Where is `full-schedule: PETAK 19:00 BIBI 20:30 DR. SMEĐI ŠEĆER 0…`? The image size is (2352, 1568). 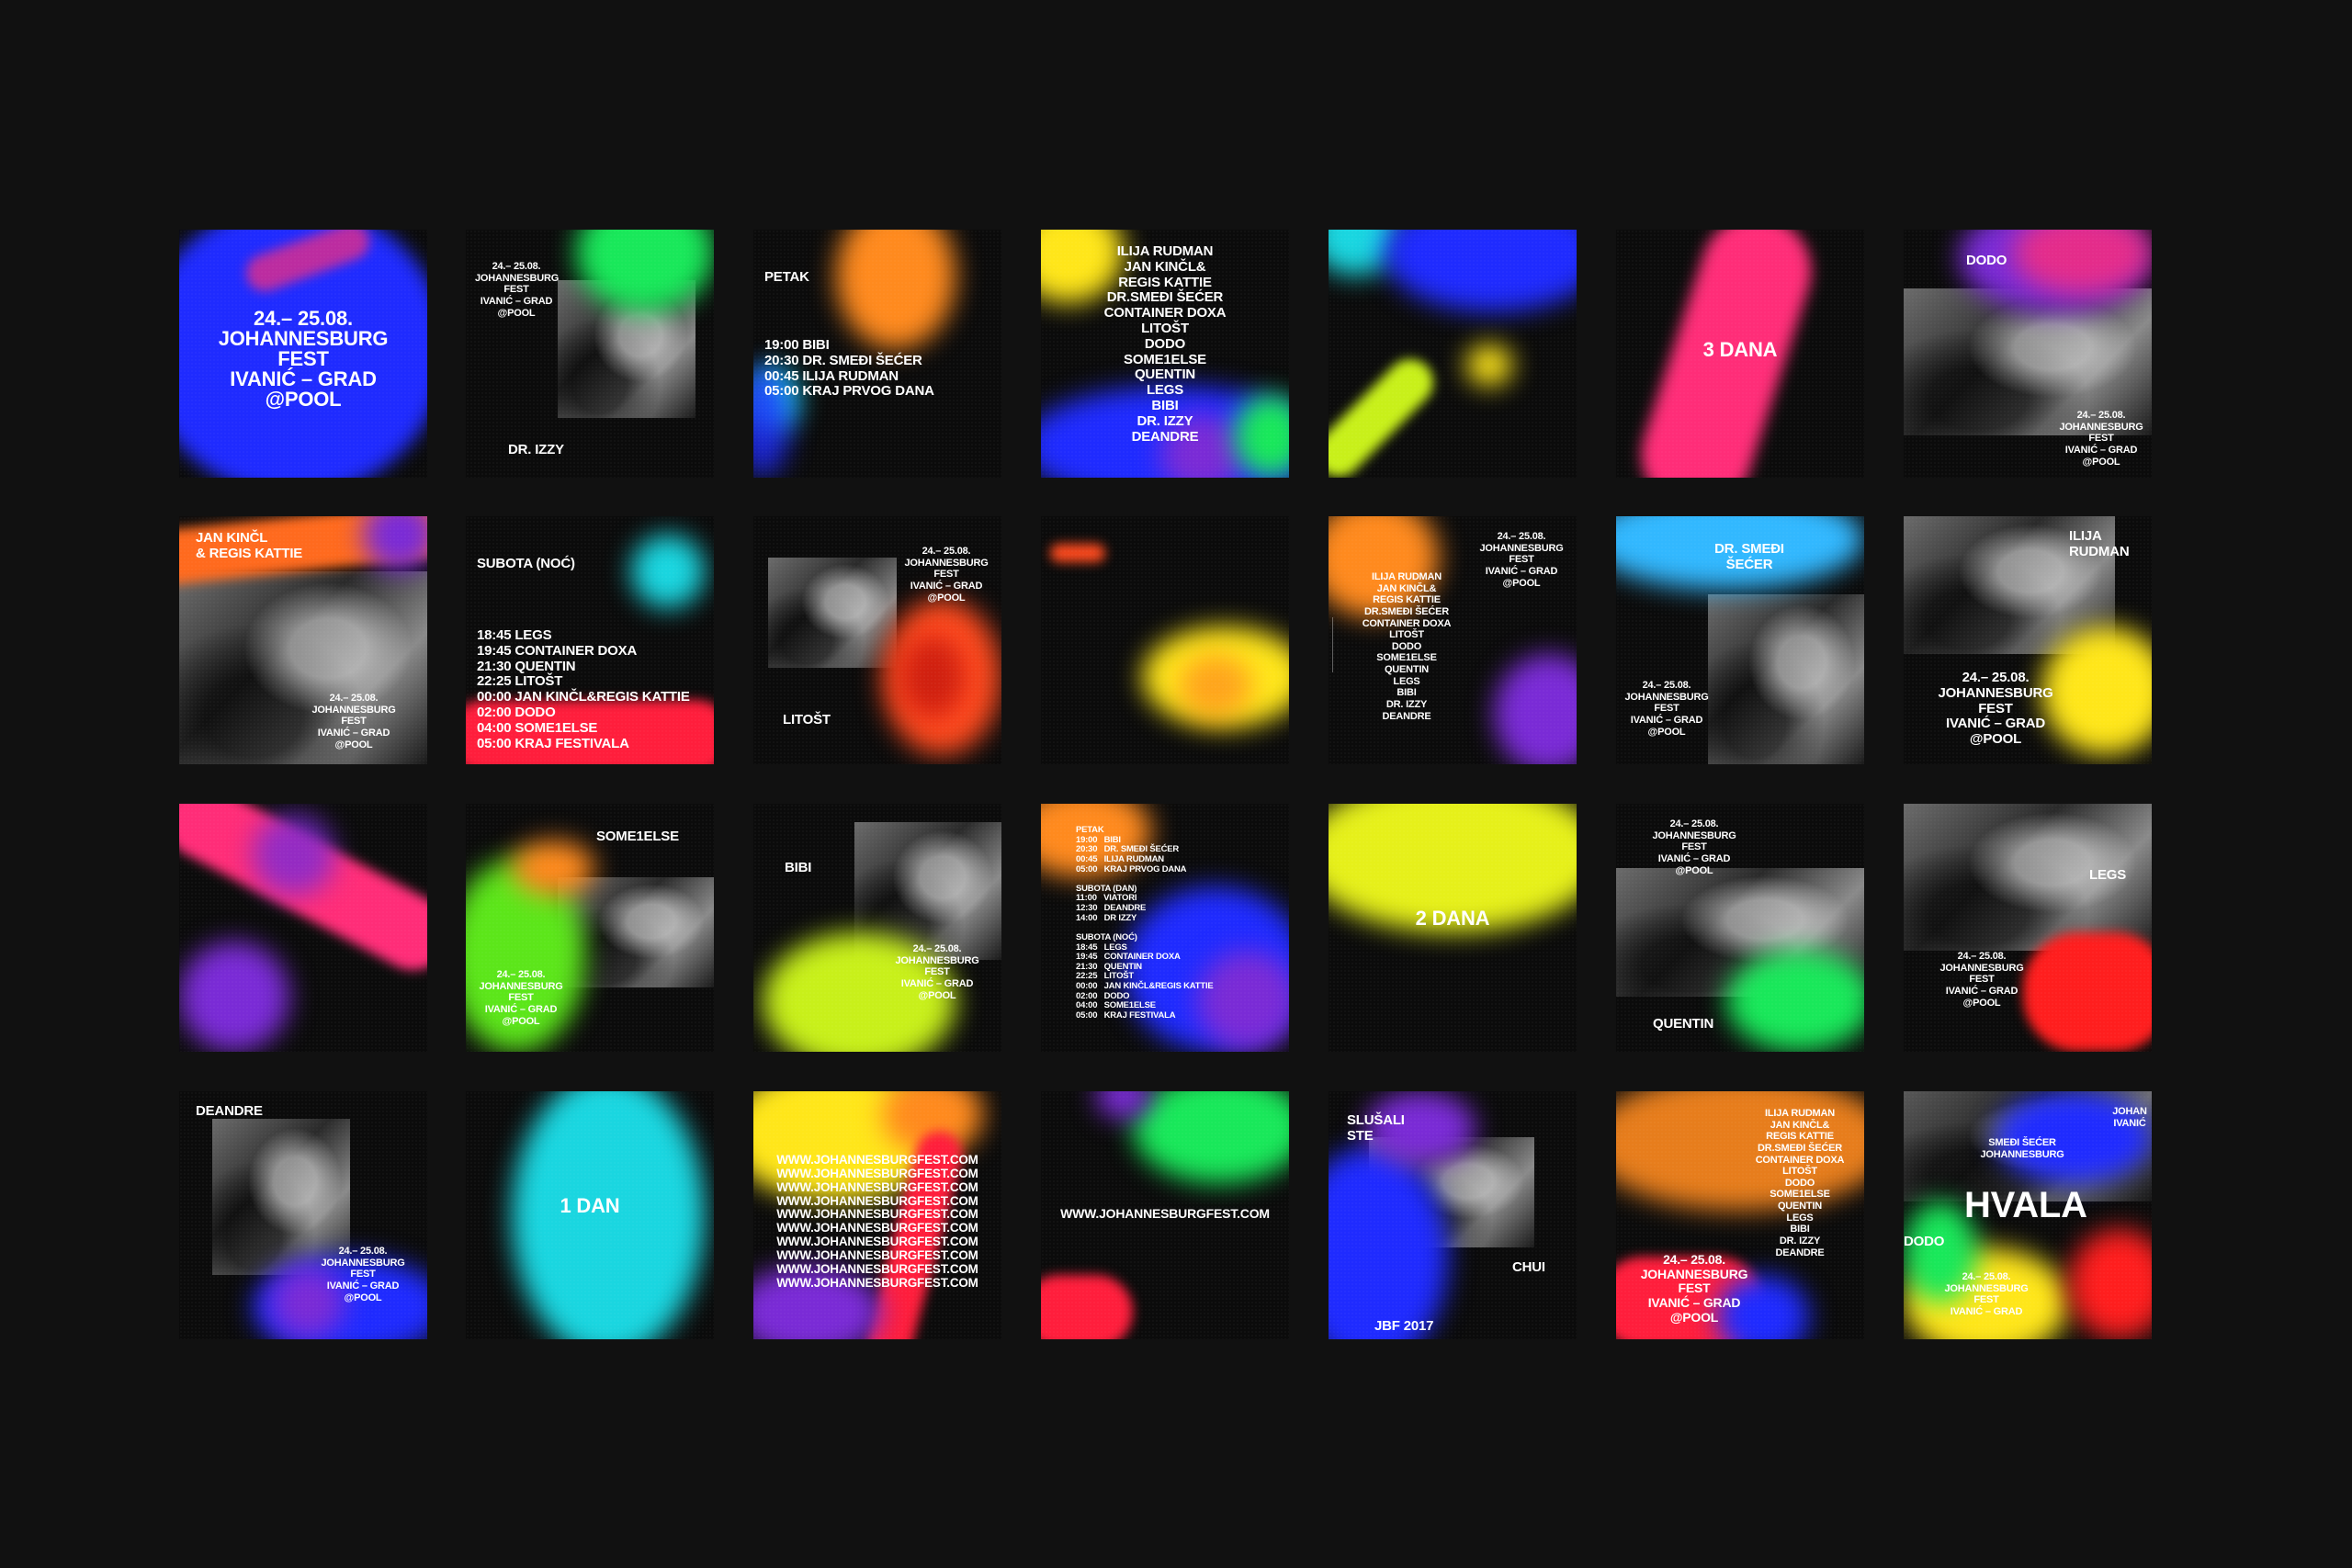 full-schedule: PETAK 19:00 BIBI 20:30 DR. SMEĐI ŠEĆER 0… is located at coordinates (1145, 923).